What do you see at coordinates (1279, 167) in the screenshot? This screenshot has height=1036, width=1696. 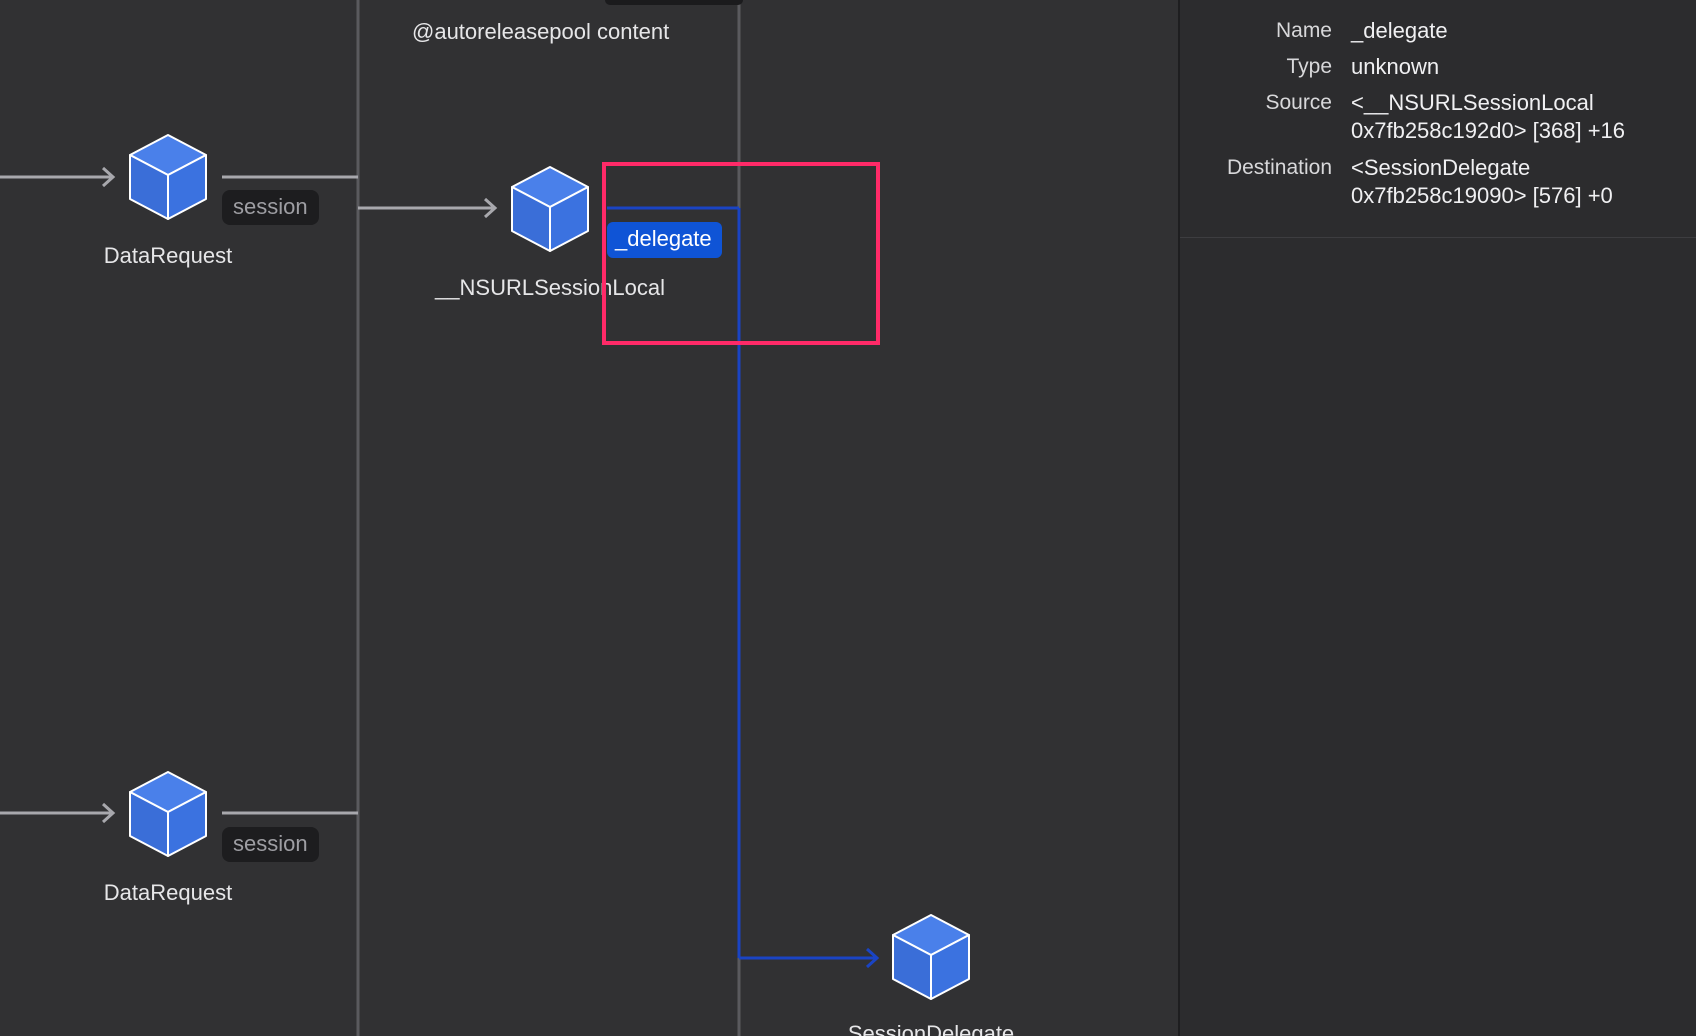 I see `inspector-destination-label: Destination` at bounding box center [1279, 167].